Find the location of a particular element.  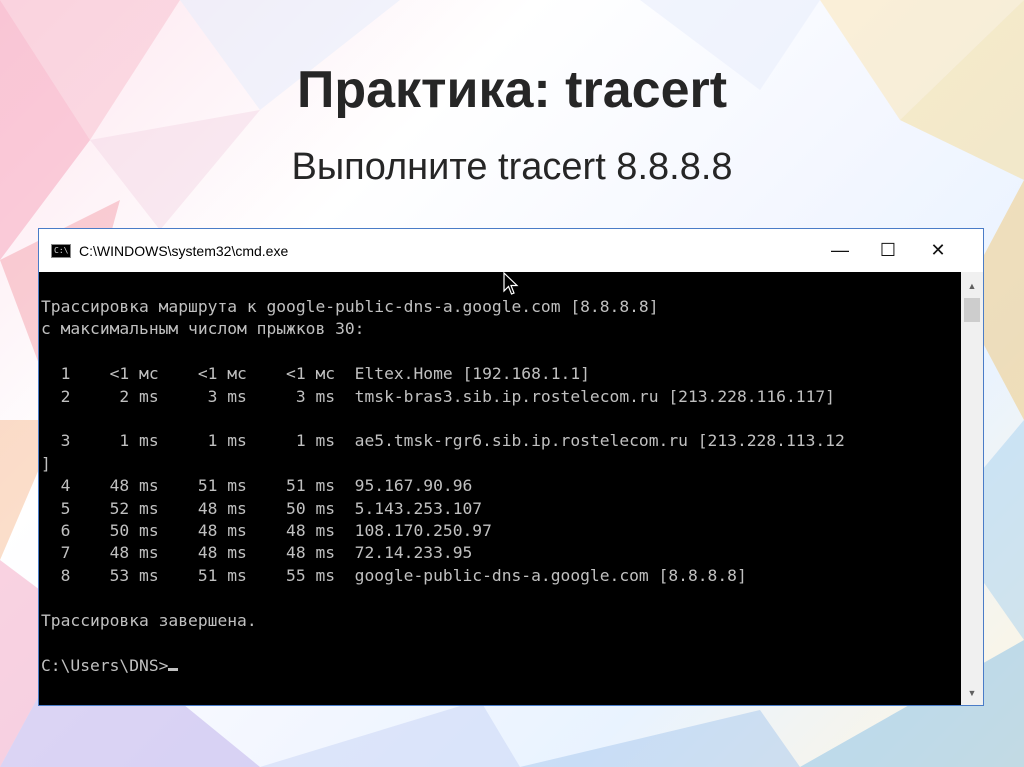

close-icon: ✕ is located at coordinates (938, 250).